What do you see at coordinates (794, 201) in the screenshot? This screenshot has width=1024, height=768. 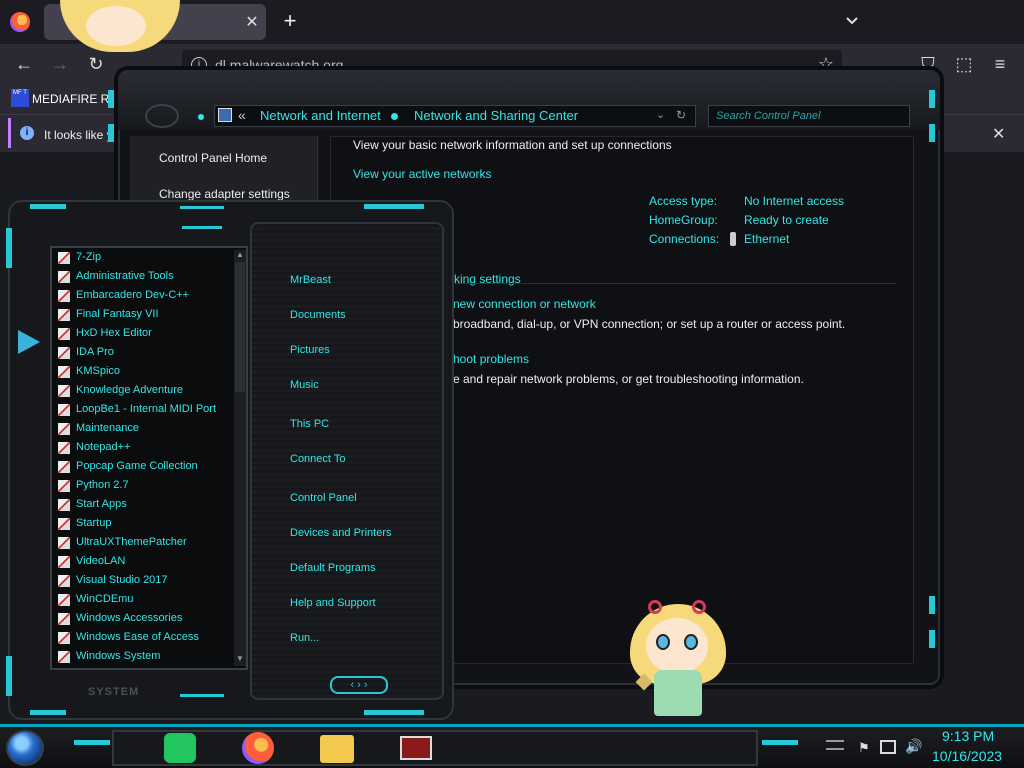 I see `access-type-value: No Internet access` at bounding box center [794, 201].